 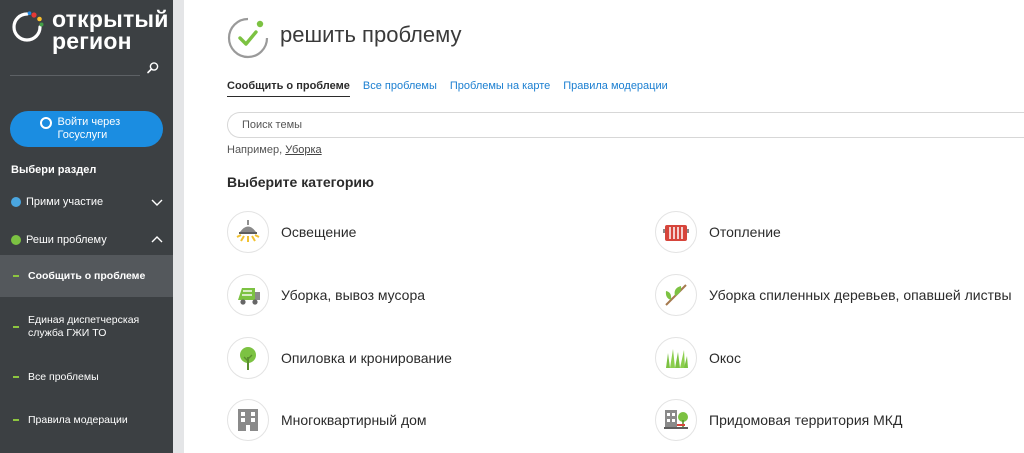 I want to click on category-label: Опиловка и кронирование, so click(x=366, y=358).